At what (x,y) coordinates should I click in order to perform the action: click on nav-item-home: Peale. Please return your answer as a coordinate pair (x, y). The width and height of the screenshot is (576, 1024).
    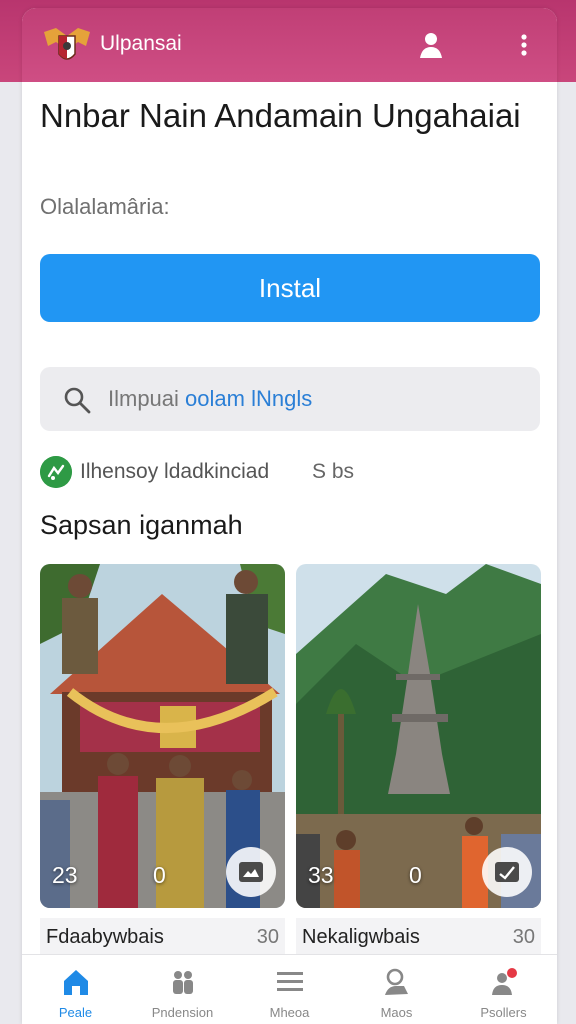
    Looking at the image, I should click on (75, 989).